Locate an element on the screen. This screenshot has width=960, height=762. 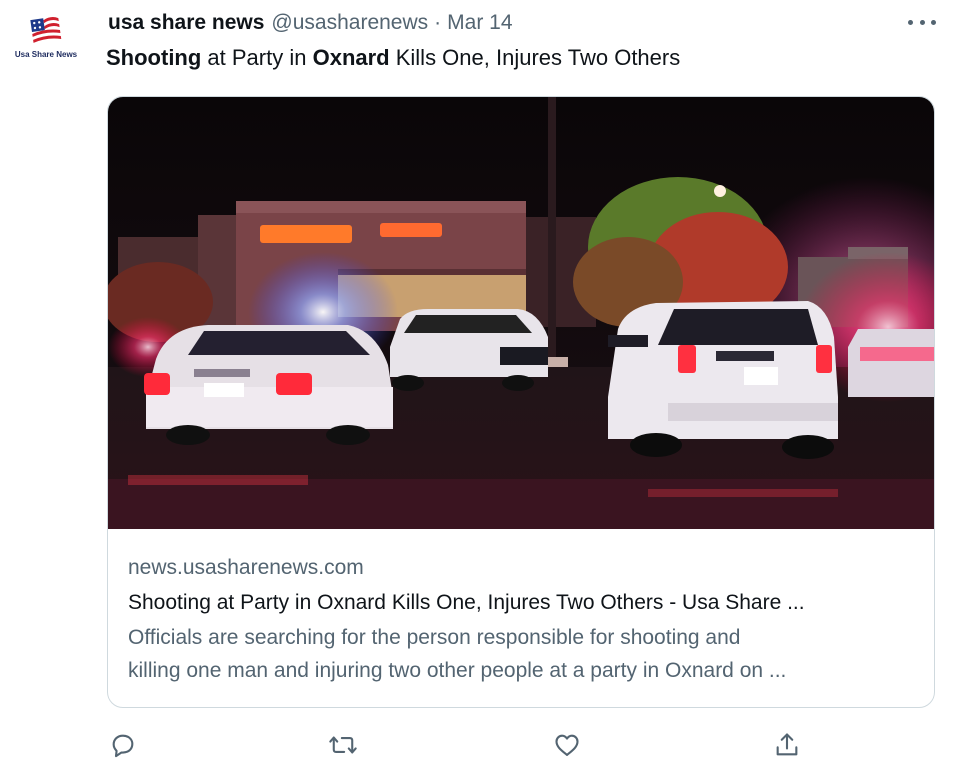
usa-flag-logo-icon is located at coordinates (46, 30).